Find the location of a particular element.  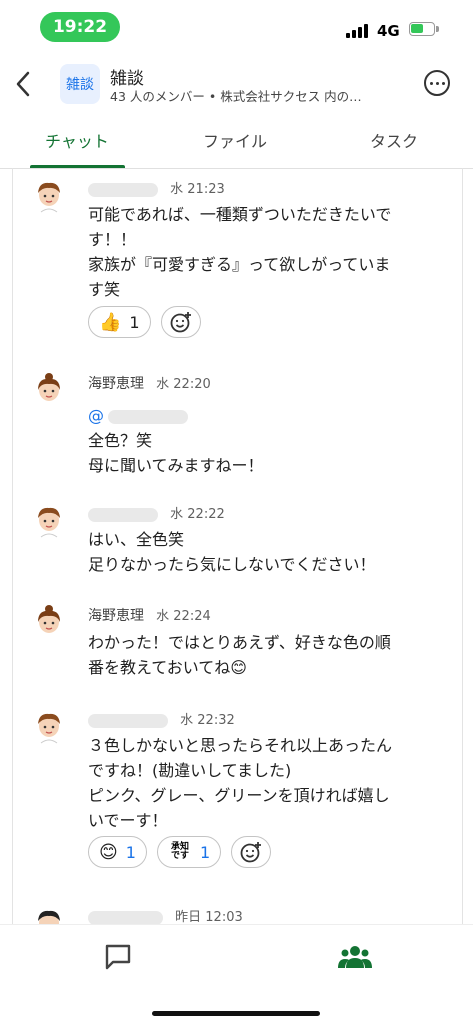

nav-chat-button is located at coordinates (118, 957).